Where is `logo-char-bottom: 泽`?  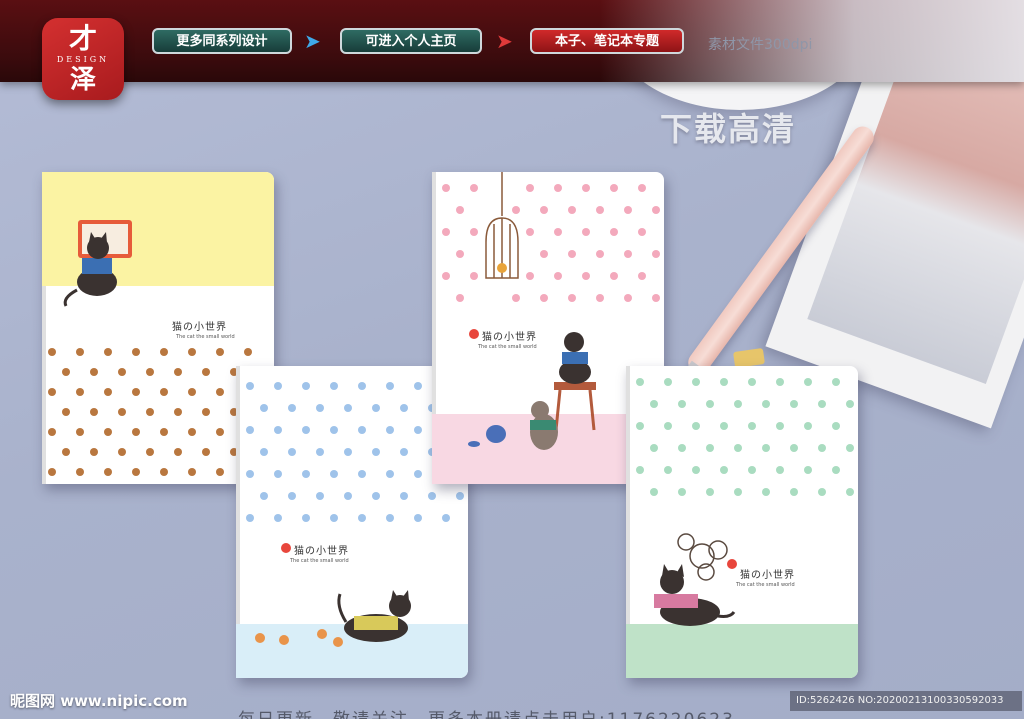
logo-char-bottom: 泽 is located at coordinates (82, 80).